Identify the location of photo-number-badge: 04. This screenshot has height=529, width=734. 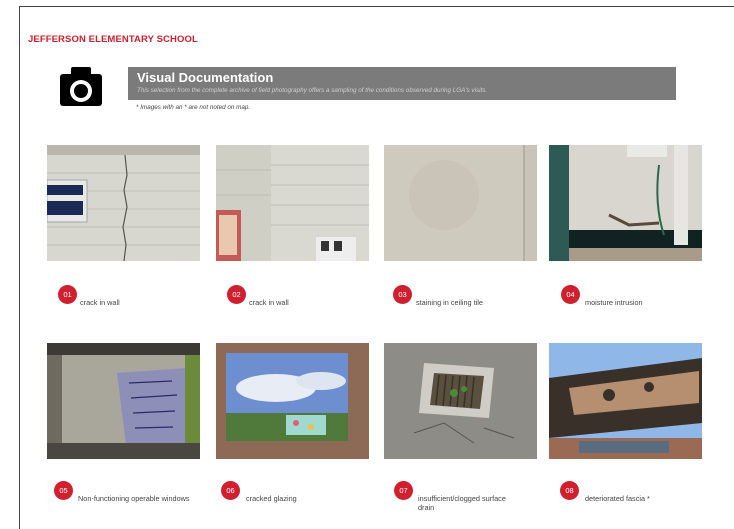
(570, 294).